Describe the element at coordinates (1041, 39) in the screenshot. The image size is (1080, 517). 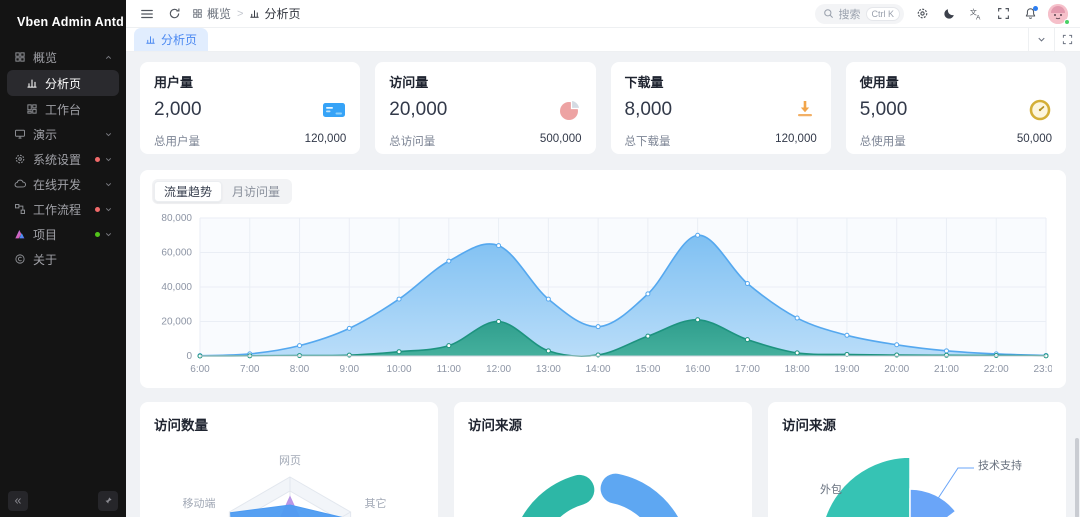
I see `tab-list-chevron-down-icon` at that location.